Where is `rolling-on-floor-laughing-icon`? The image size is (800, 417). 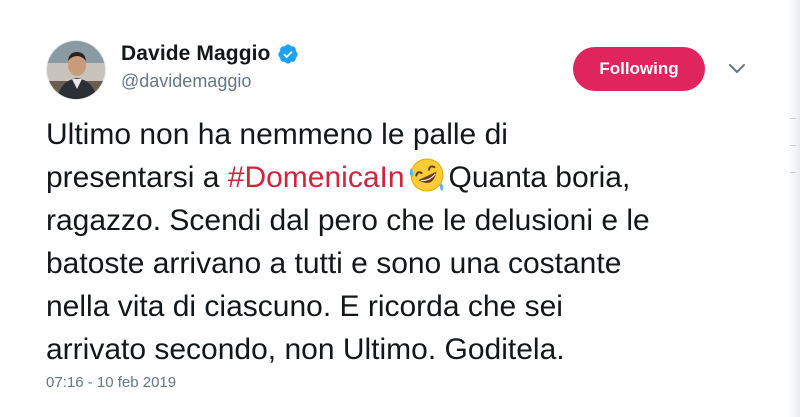 rolling-on-floor-laughing-icon is located at coordinates (427, 175).